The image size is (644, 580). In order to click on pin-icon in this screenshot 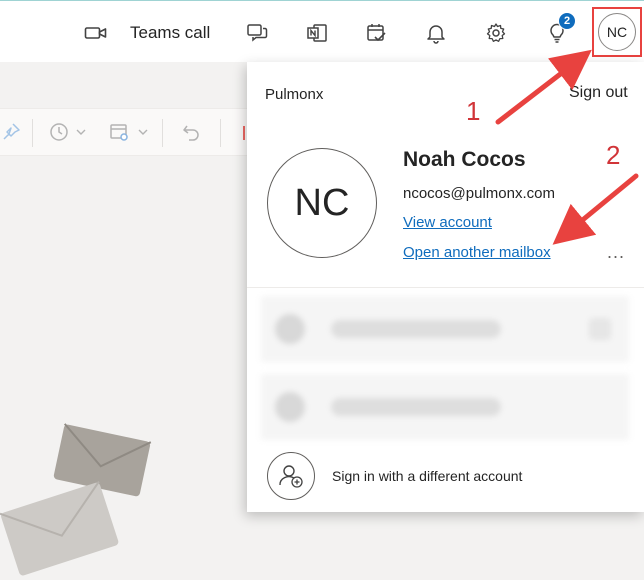, I will do `click(11, 132)`.